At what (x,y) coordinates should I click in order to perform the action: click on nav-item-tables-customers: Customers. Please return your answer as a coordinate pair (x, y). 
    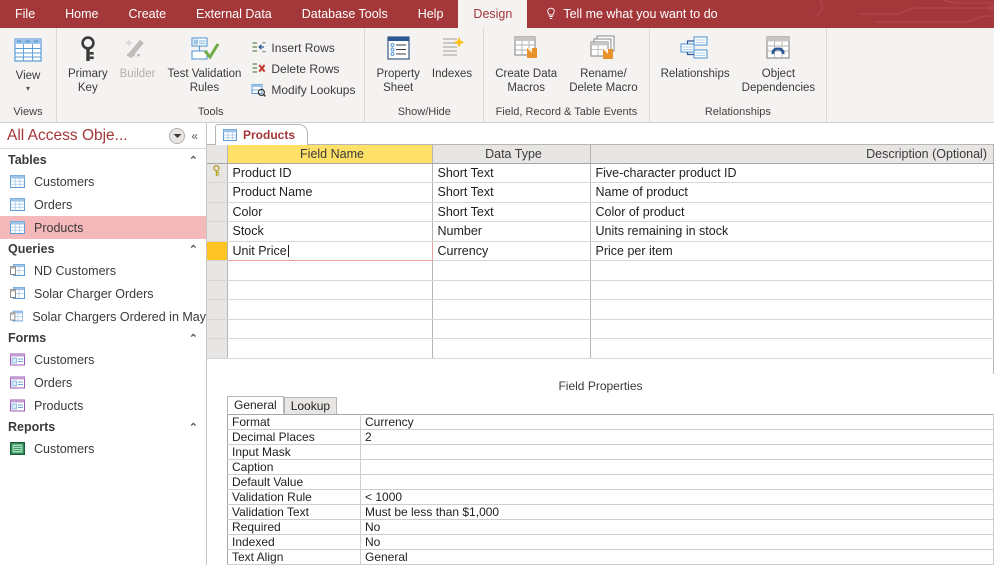
    Looking at the image, I should click on (103, 181).